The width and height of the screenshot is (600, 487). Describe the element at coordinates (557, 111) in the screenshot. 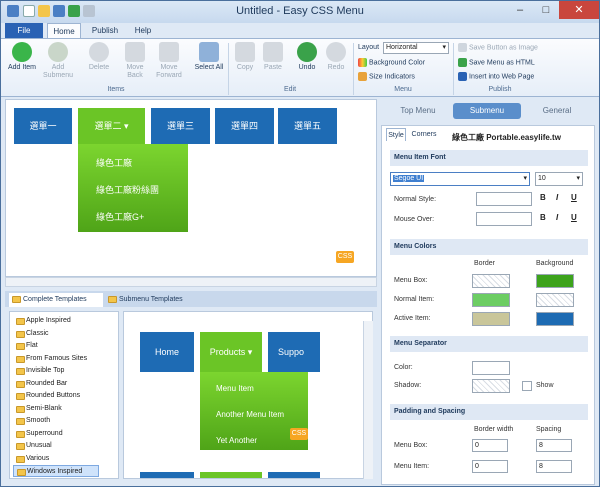

I see `tab-general: General` at that location.